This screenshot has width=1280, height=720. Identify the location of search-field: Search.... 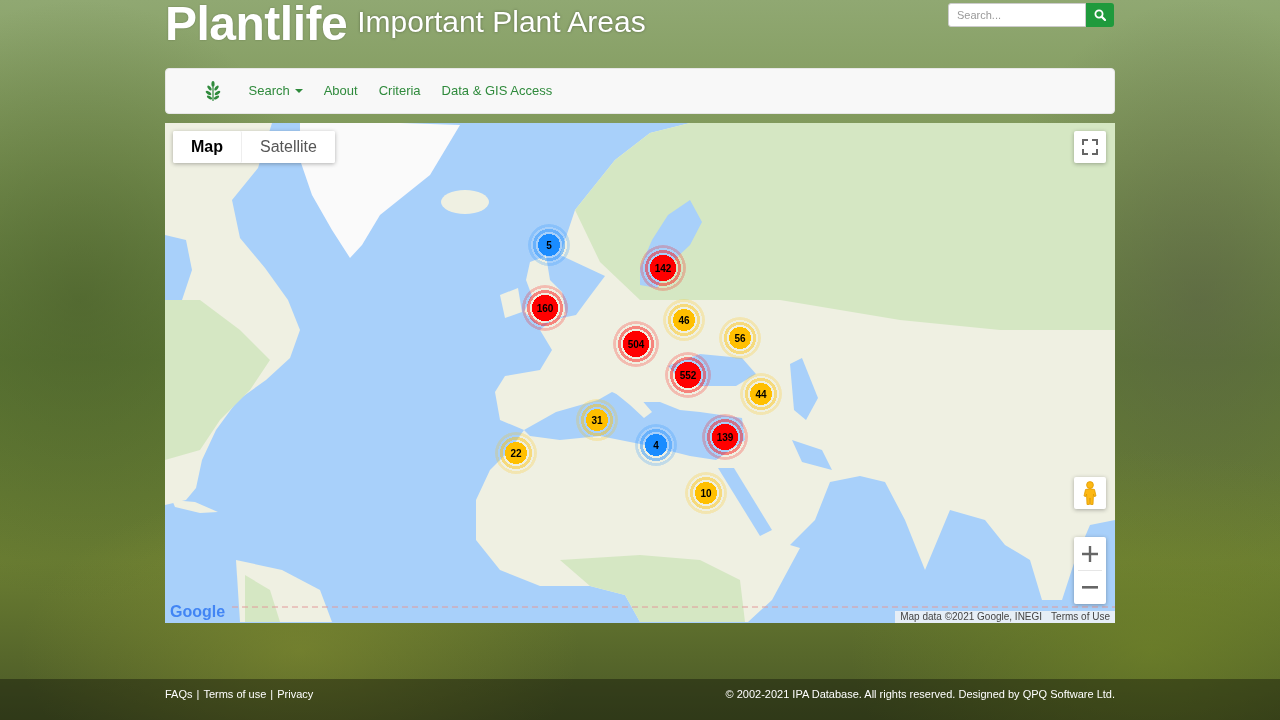
(1017, 15).